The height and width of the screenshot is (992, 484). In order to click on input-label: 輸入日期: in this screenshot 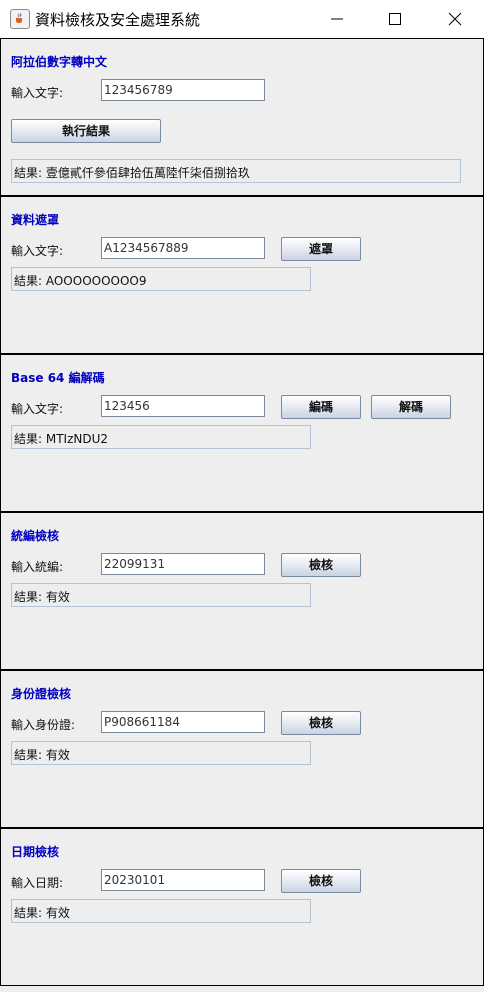, I will do `click(37, 883)`.